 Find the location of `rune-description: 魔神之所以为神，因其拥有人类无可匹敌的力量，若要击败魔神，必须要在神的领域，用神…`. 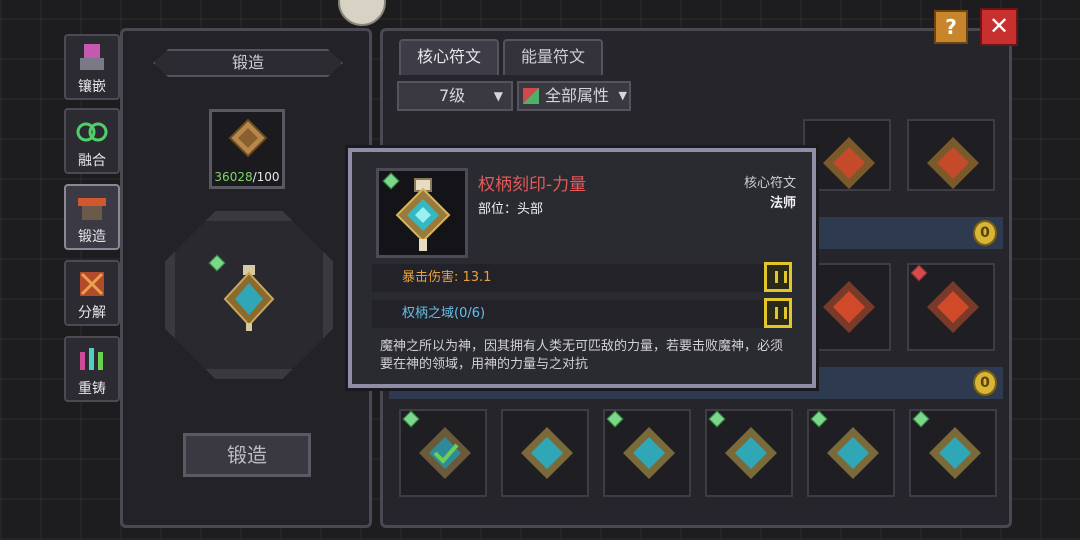

rune-description: 魔神之所以为神，因其拥有人类无可匹敌的力量，若要击败魔神，必须要在神的领域，用神… is located at coordinates (582, 355).